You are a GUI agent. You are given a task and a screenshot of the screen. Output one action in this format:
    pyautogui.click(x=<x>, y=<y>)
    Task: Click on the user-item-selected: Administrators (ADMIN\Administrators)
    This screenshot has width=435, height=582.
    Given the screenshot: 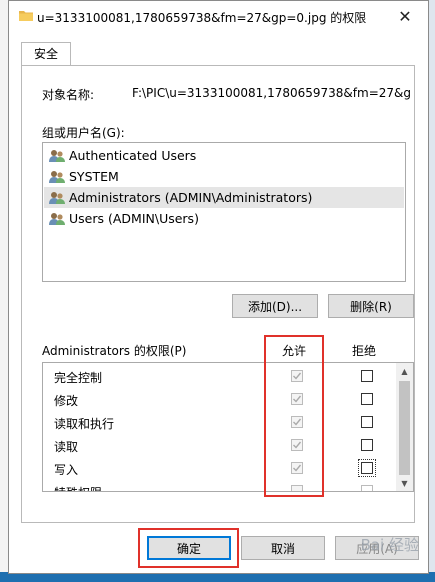 What is the action you would take?
    pyautogui.click(x=224, y=197)
    